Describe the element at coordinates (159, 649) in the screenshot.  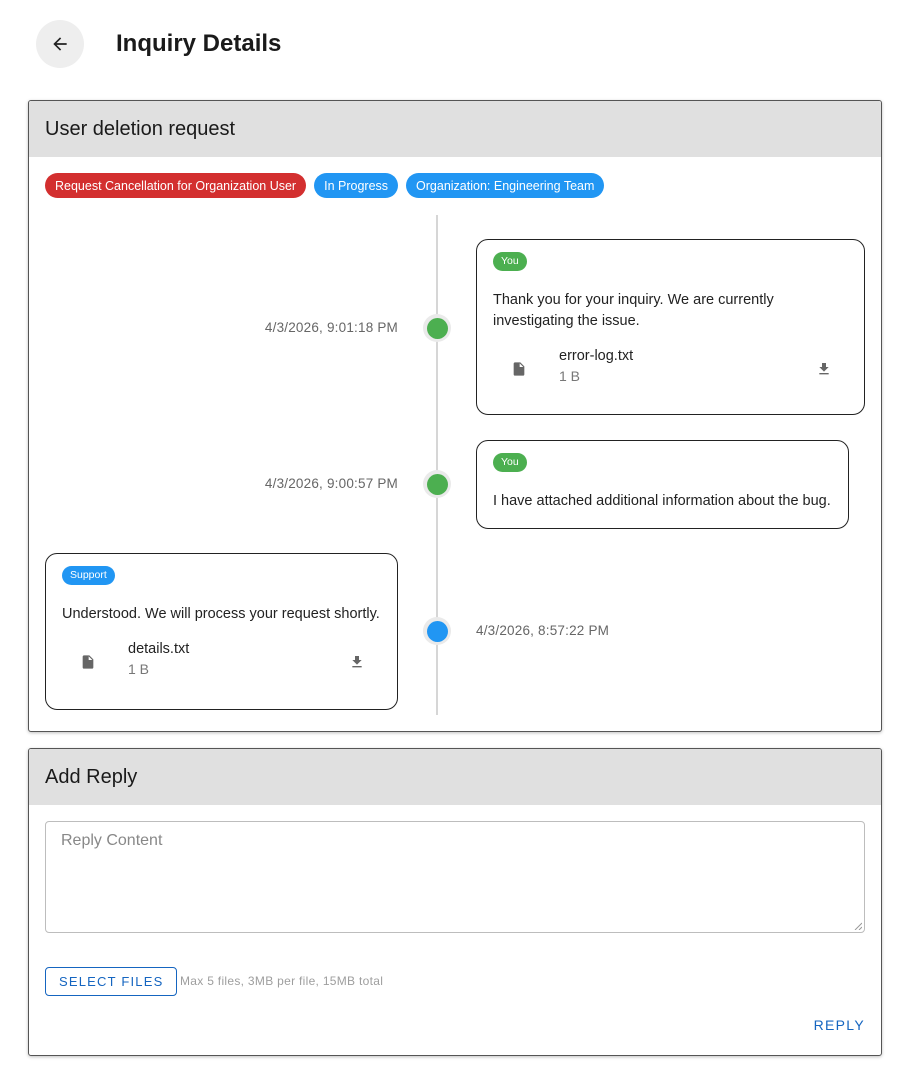
I see `attachment-name: details.txt` at that location.